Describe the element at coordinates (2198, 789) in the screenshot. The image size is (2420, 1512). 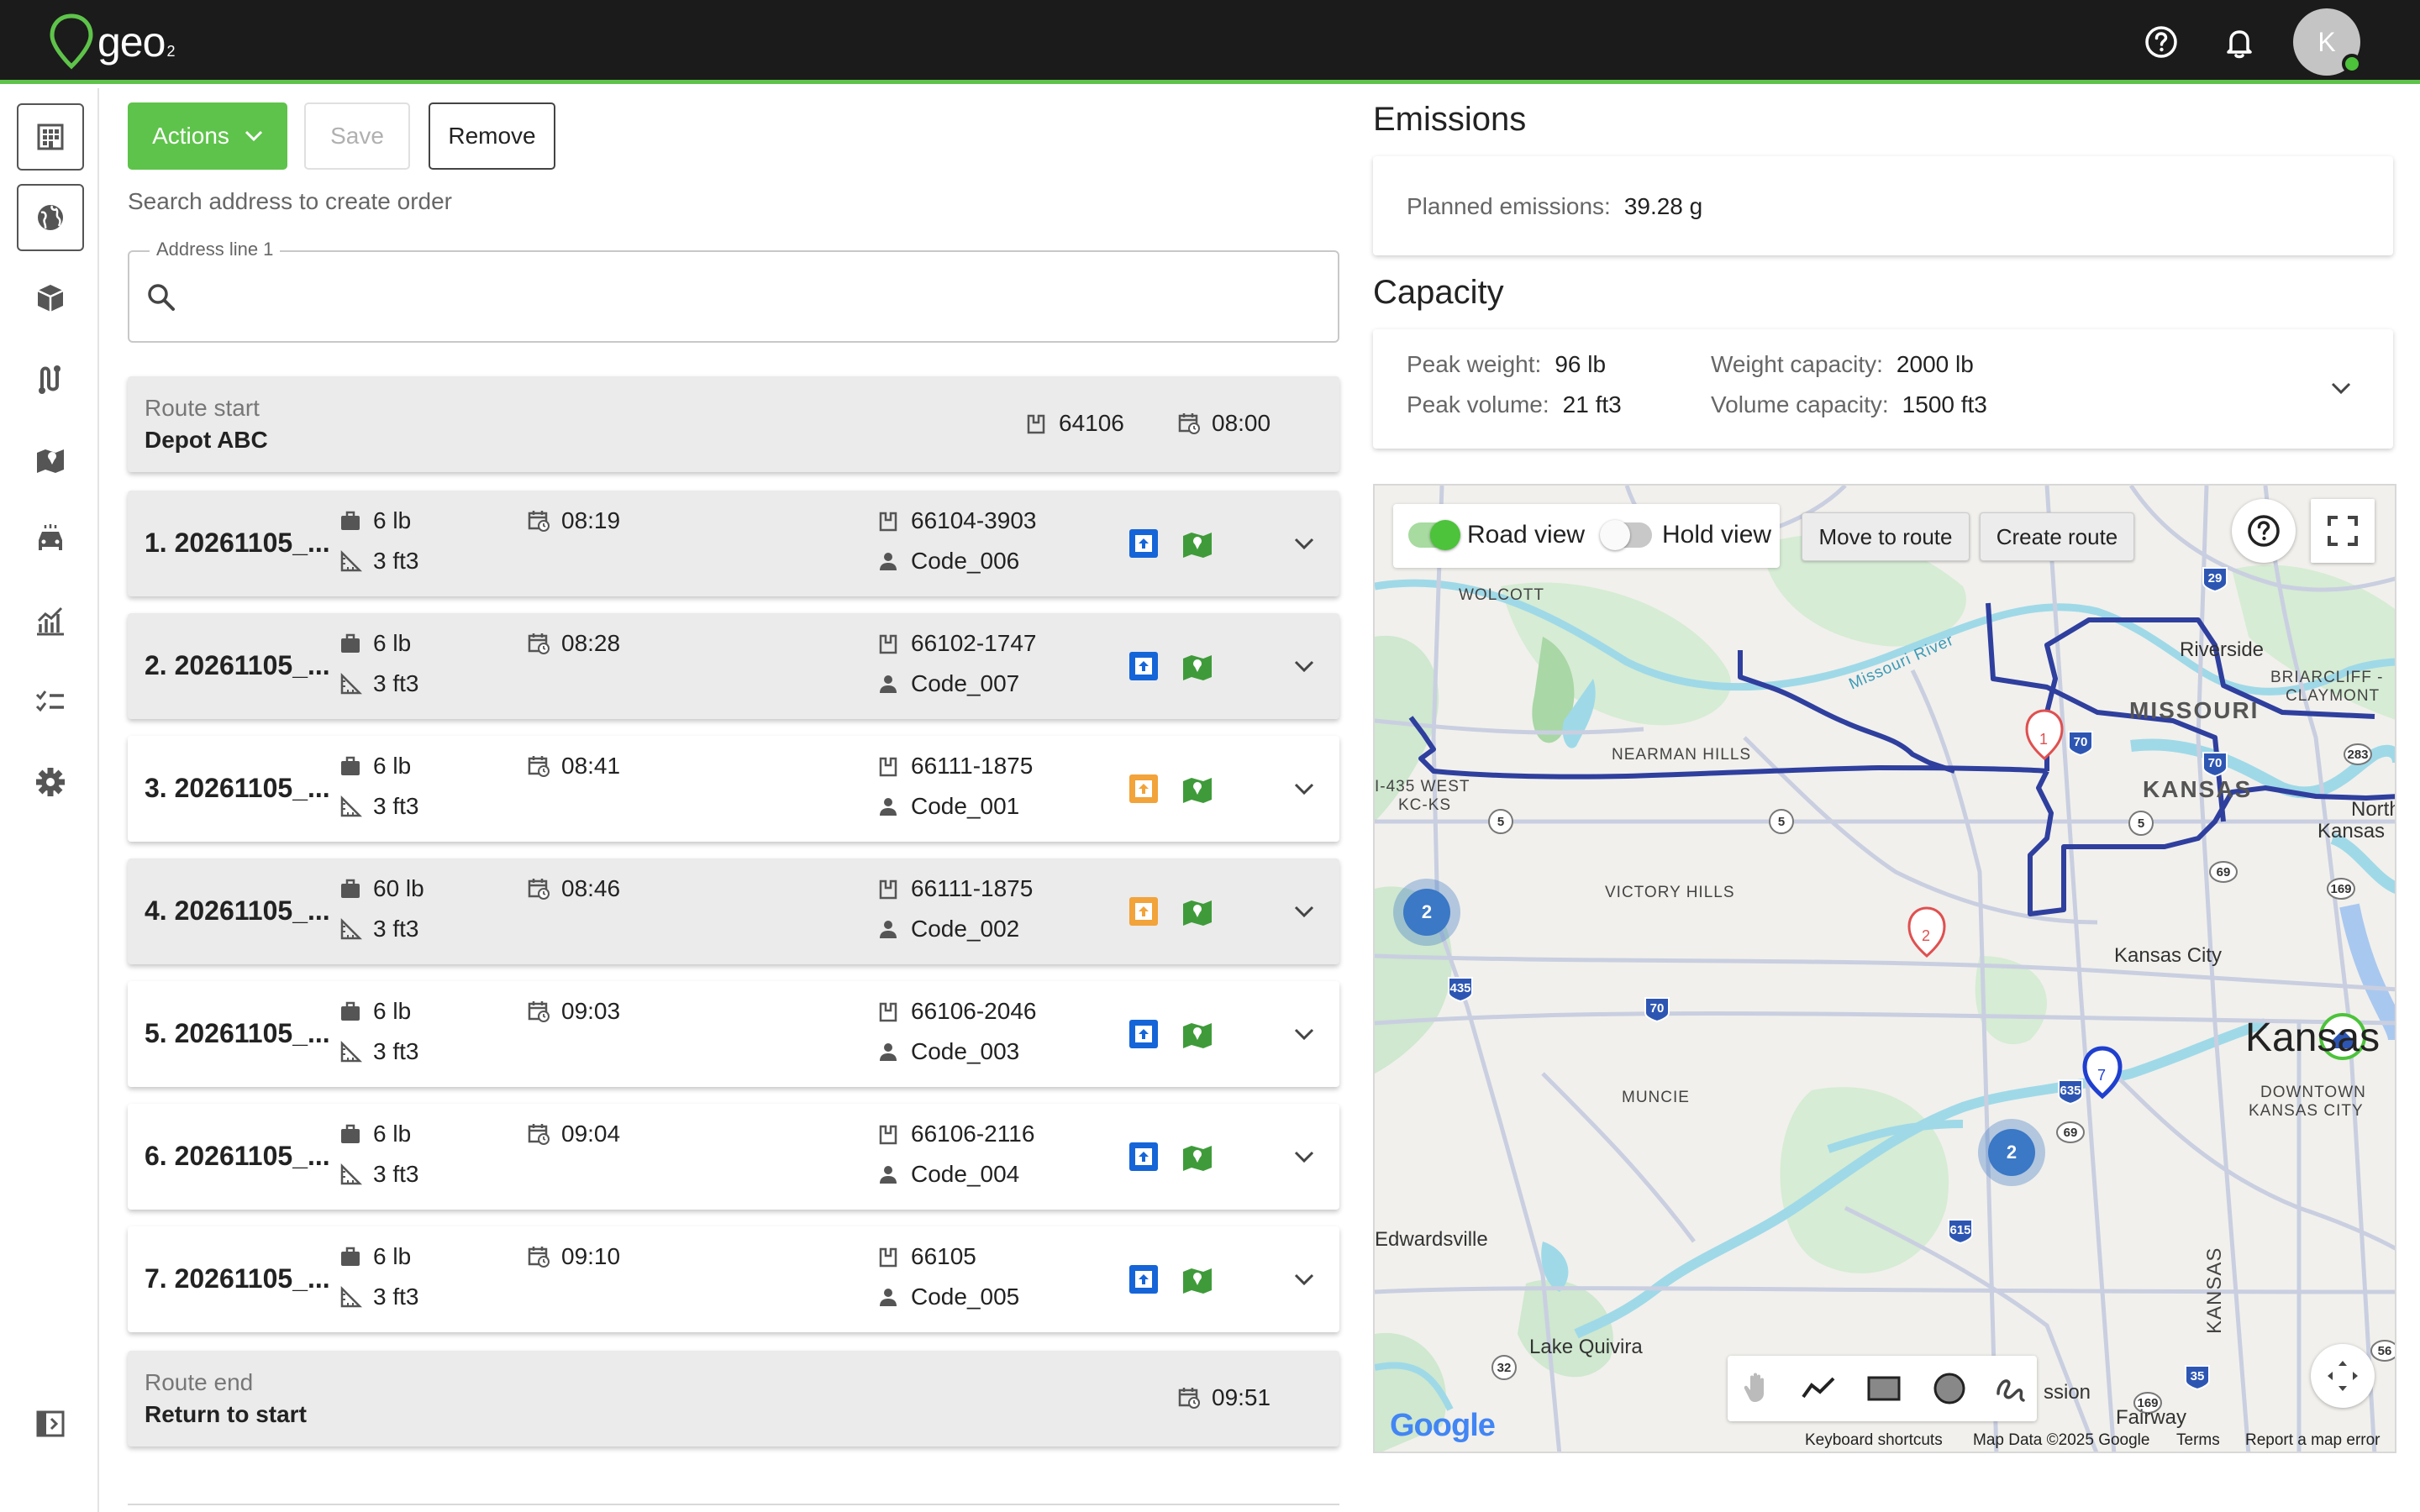
I see `map-label-kansas-state: KANSAS` at that location.